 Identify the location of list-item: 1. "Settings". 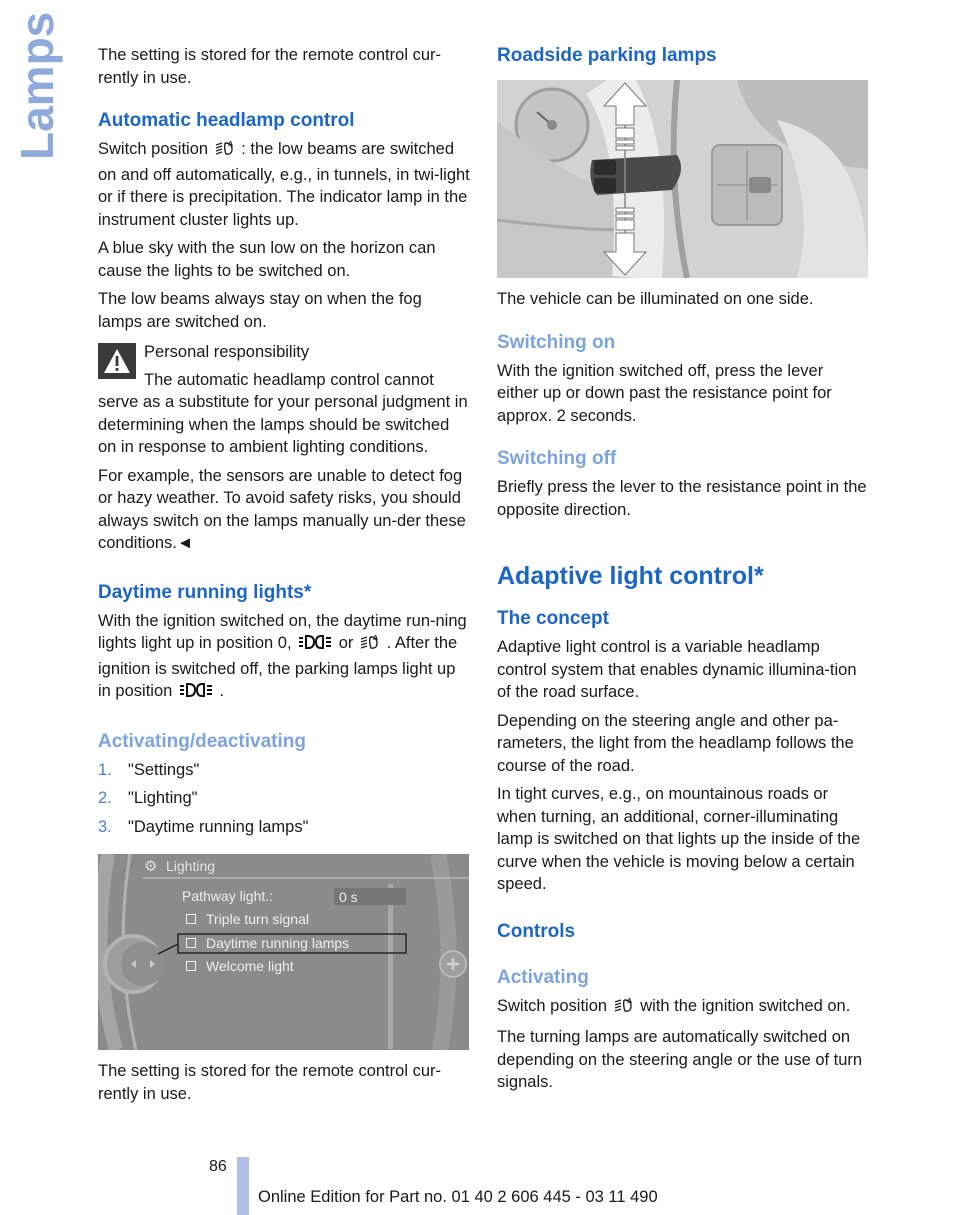
(149, 769).